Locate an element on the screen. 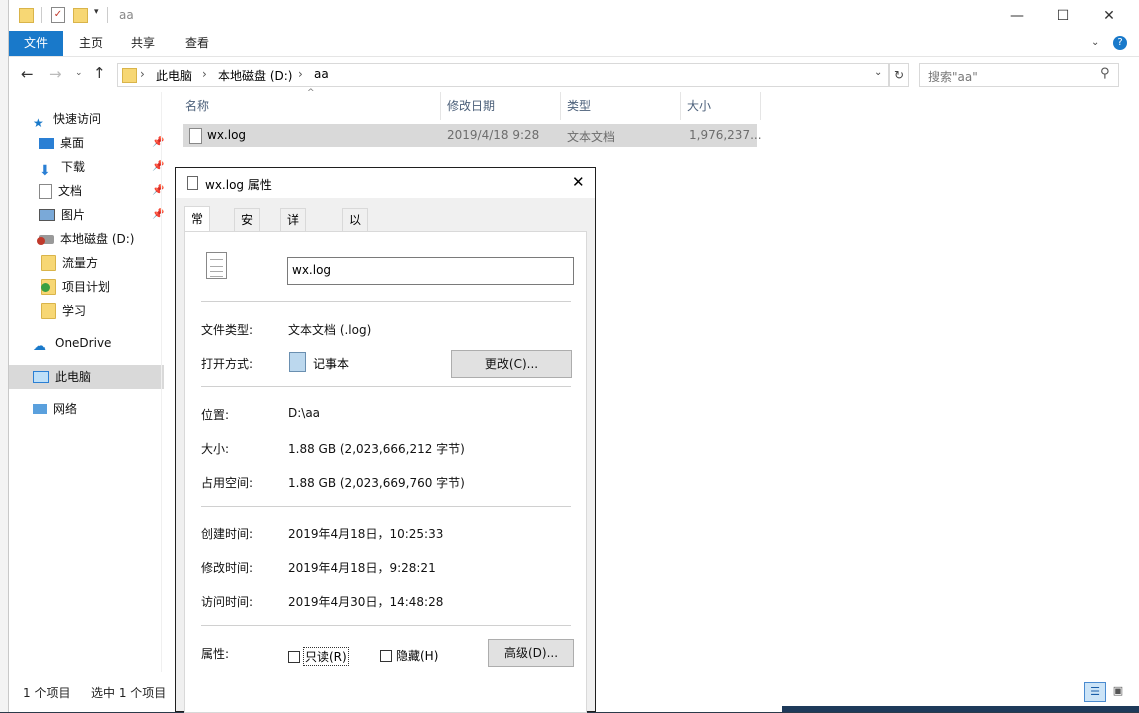  tab-home: 主页 is located at coordinates (91, 43).